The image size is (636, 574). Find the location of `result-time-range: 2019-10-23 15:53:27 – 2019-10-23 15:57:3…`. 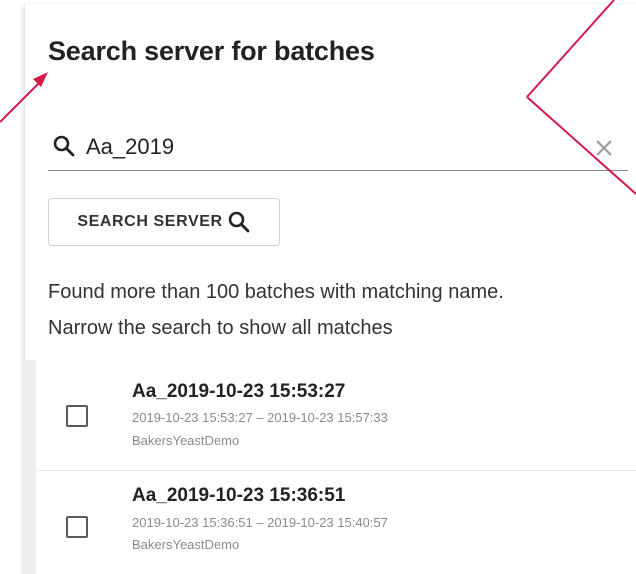

result-time-range: 2019-10-23 15:53:27 – 2019-10-23 15:57:3… is located at coordinates (260, 417).